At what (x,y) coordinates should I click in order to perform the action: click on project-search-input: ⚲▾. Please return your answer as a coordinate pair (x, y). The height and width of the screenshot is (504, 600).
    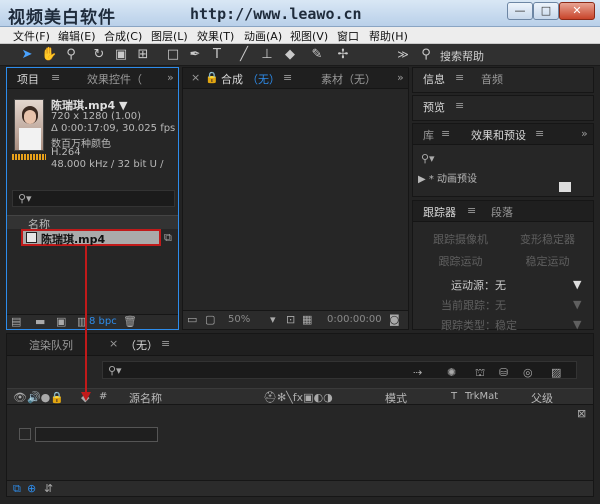
    Looking at the image, I should click on (93, 198).